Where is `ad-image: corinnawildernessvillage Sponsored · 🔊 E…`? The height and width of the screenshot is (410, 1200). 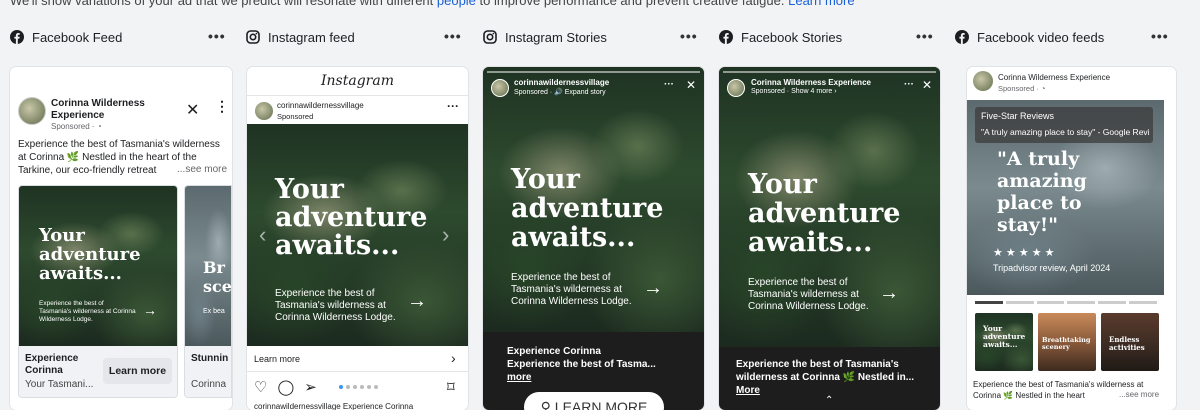 ad-image: corinnawildernessvillage Sponsored · 🔊 E… is located at coordinates (593, 199).